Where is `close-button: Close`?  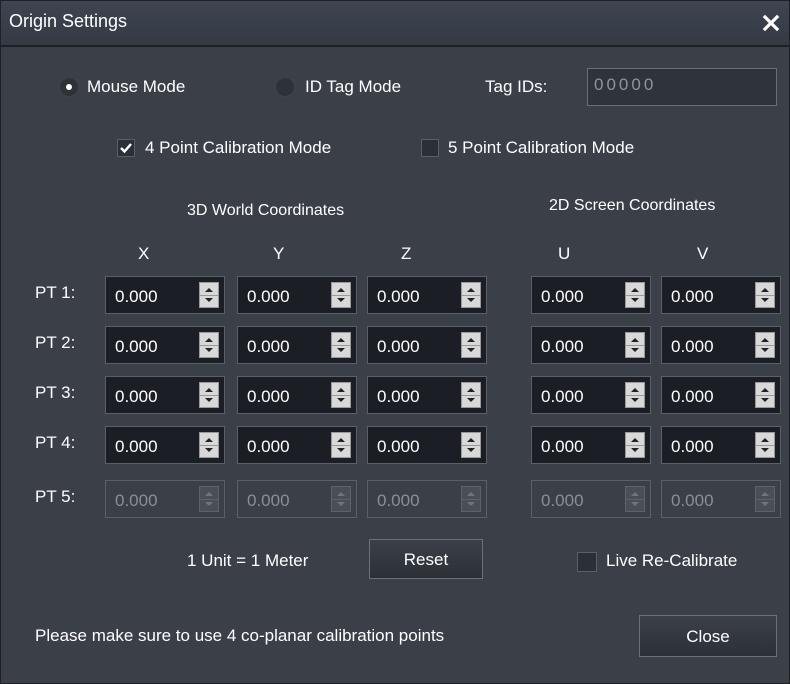 close-button: Close is located at coordinates (708, 636).